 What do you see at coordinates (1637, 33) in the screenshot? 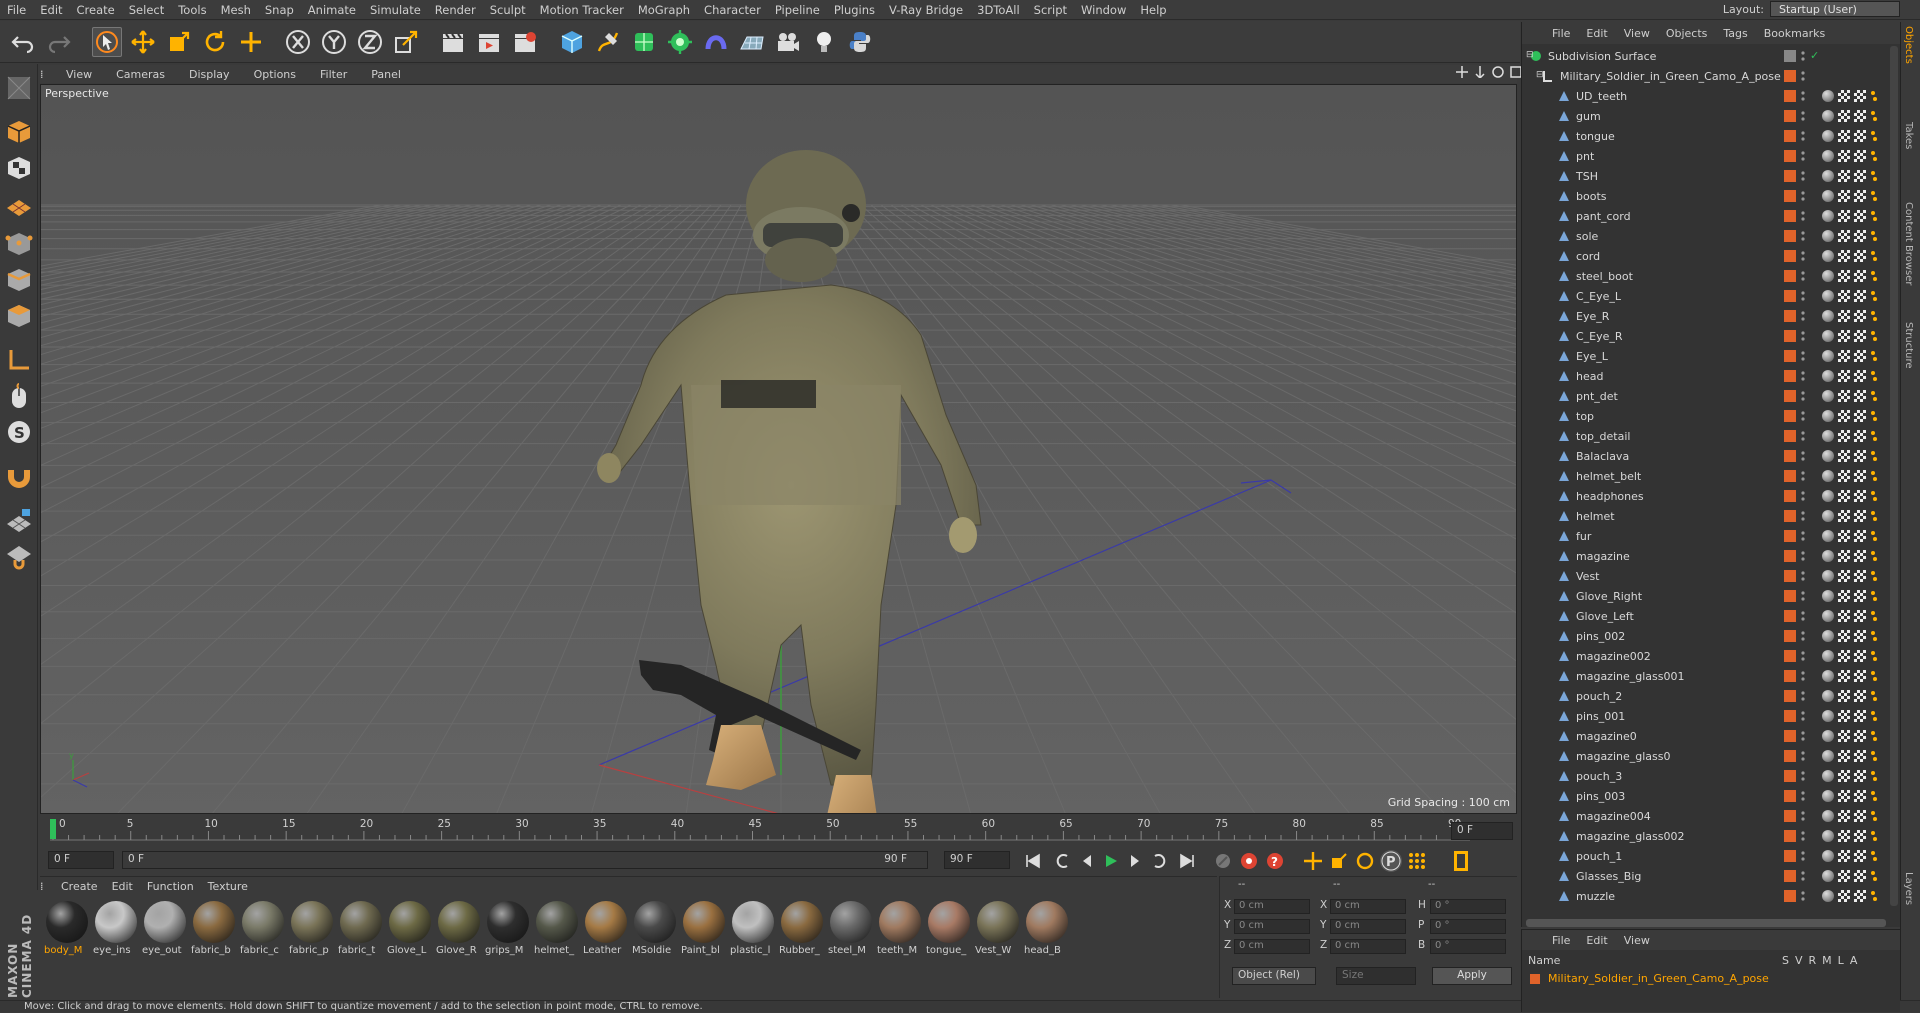
I see `object-menu-view: View` at bounding box center [1637, 33].